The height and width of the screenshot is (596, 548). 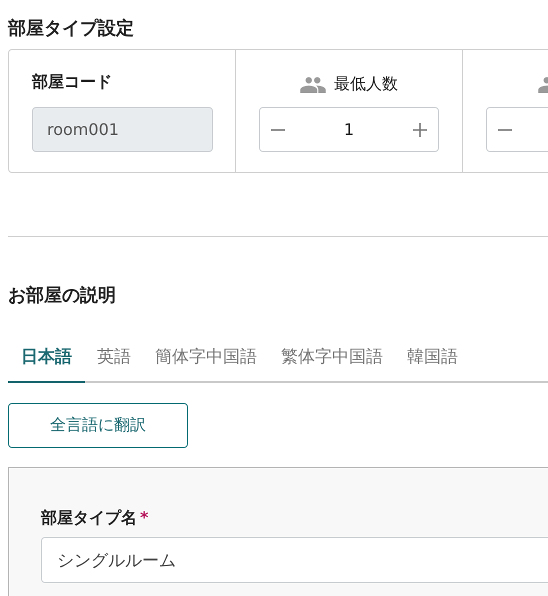 What do you see at coordinates (122, 129) in the screenshot?
I see `room-code-field: room001` at bounding box center [122, 129].